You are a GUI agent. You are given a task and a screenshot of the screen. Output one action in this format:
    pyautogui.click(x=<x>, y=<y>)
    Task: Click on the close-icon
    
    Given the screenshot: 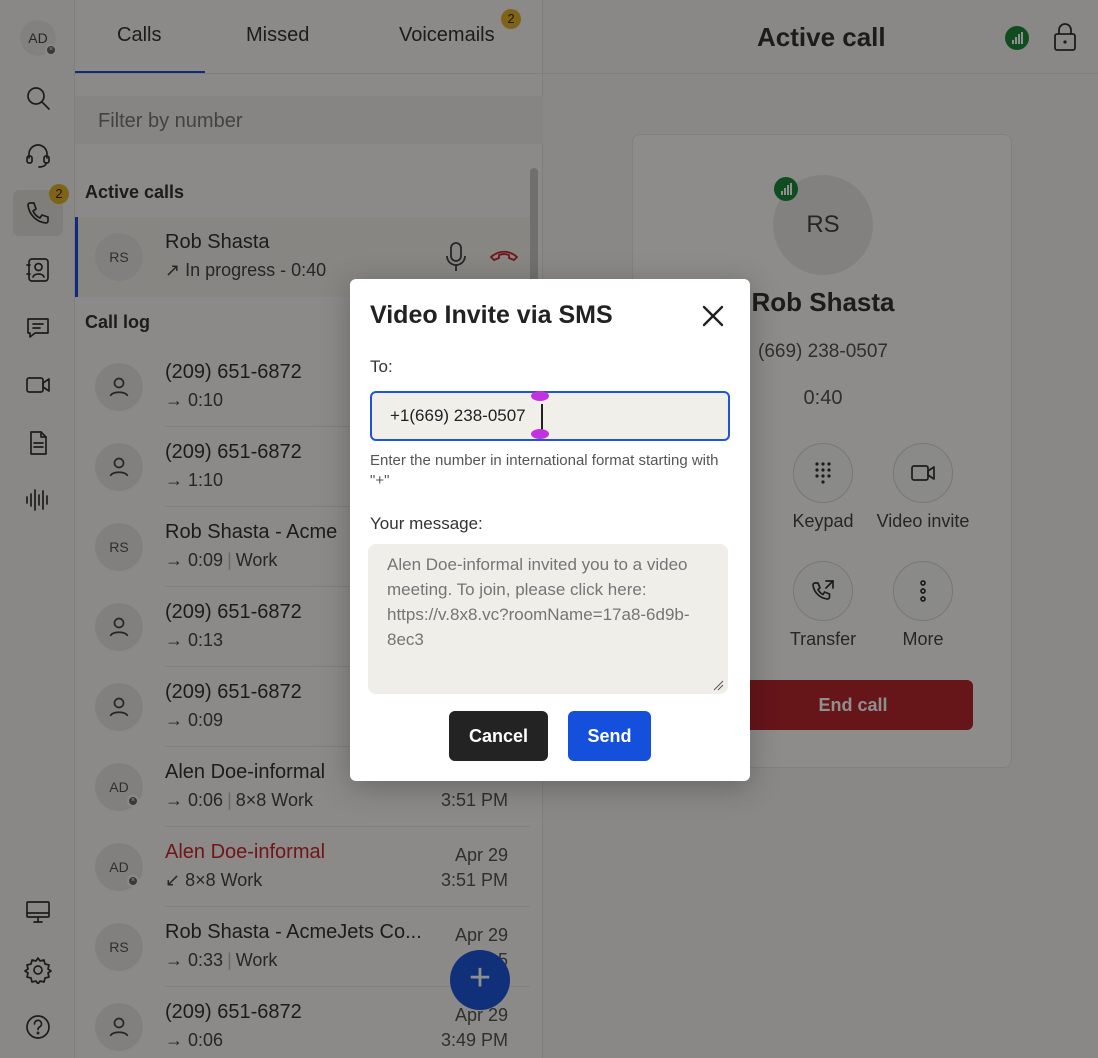 What is the action you would take?
    pyautogui.click(x=713, y=316)
    